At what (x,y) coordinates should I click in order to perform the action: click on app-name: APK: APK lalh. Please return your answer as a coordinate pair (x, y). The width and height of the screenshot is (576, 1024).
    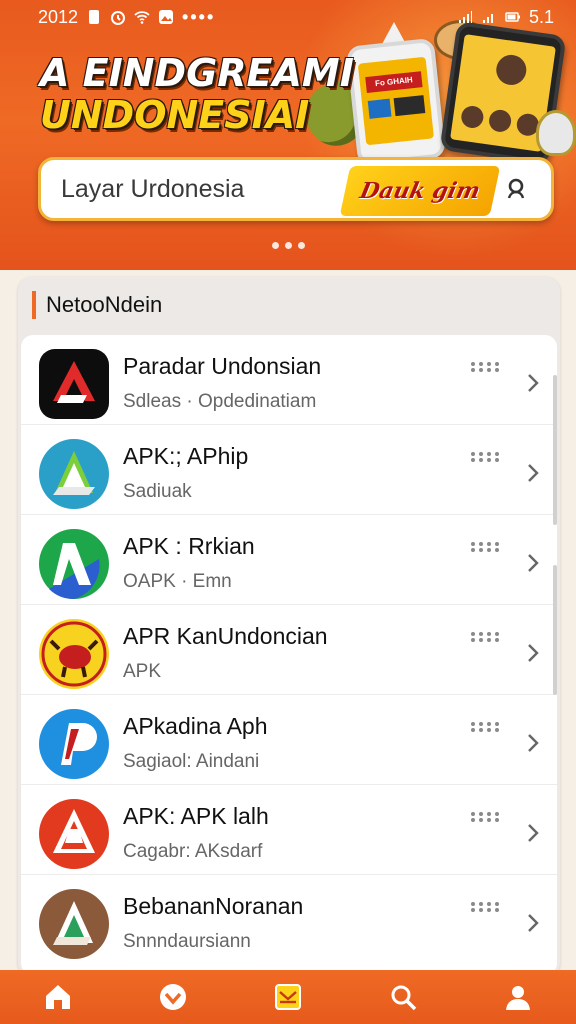
    Looking at the image, I should click on (196, 816).